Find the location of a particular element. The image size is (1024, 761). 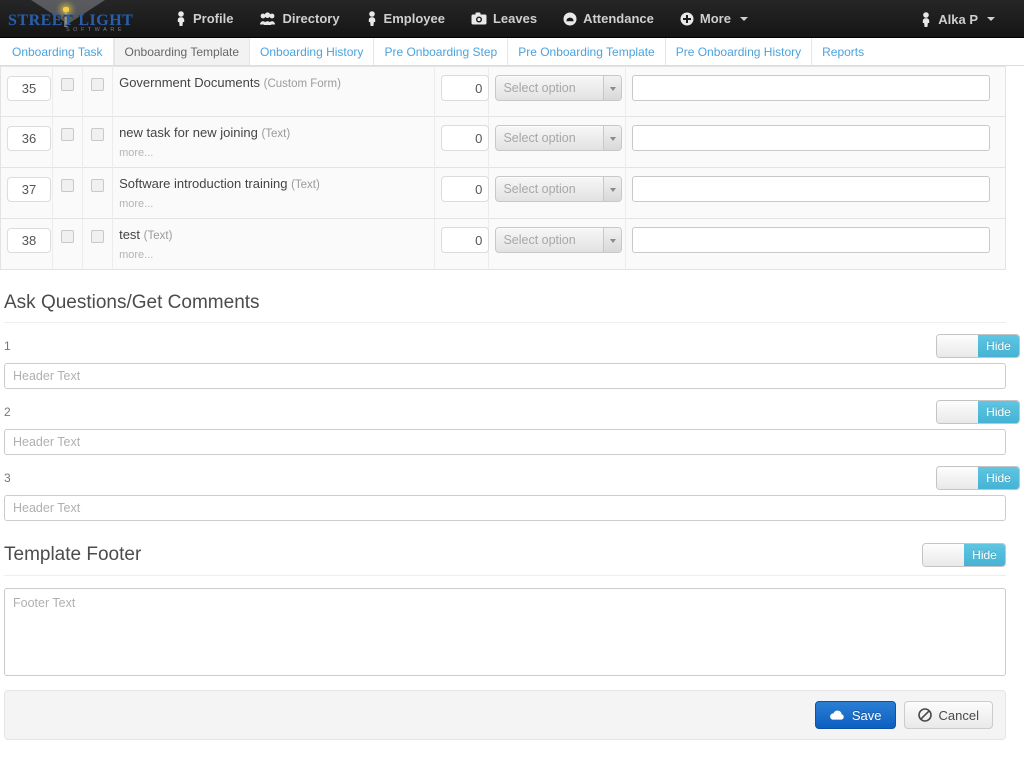

question-number: 1 is located at coordinates (7, 346).